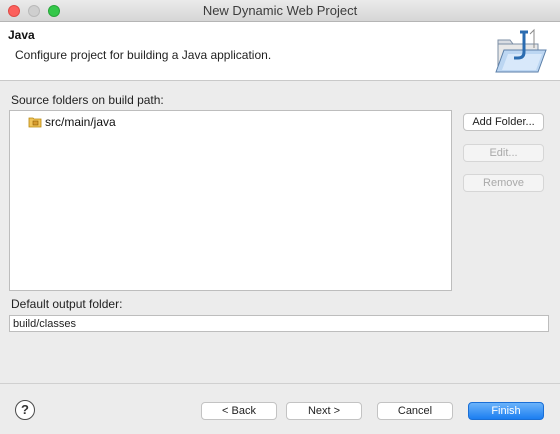 This screenshot has height=434, width=560. What do you see at coordinates (87, 100) in the screenshot?
I see `source-folders-label: Source folders on build path:` at bounding box center [87, 100].